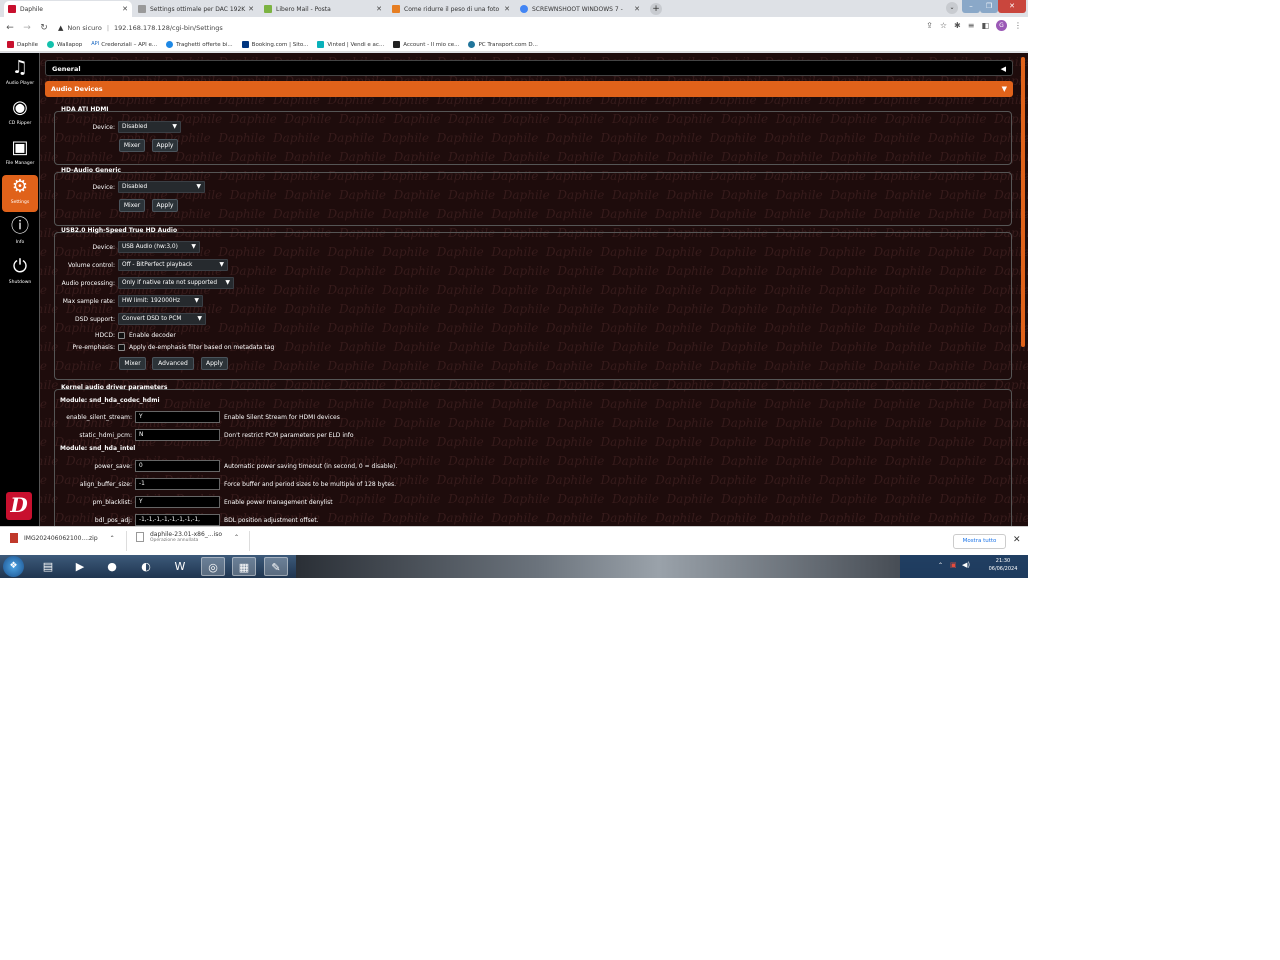  I want to click on select-value: Off - BitPerfect playback, so click(157, 265).